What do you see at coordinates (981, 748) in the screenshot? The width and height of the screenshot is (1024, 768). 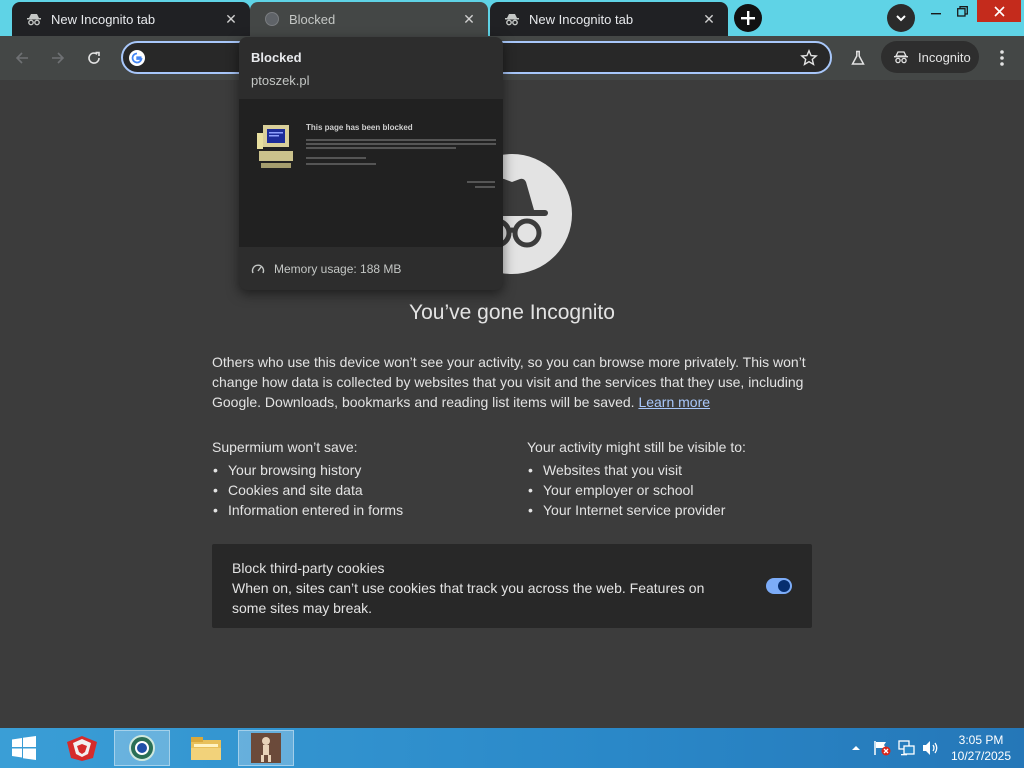 I see `taskbar-clock: 3:05 PM 10/27/2025` at bounding box center [981, 748].